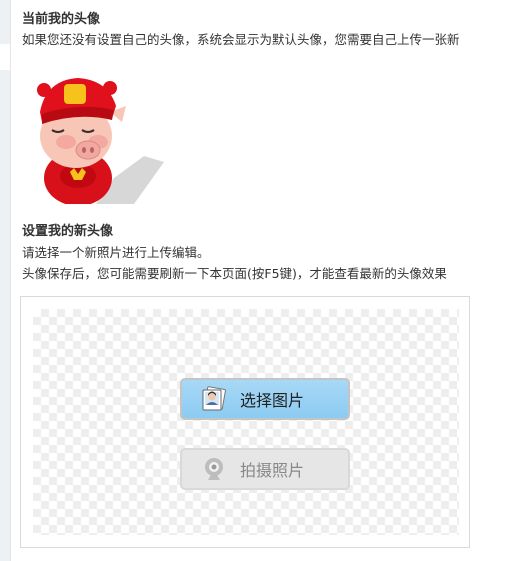 This screenshot has height=561, width=508. I want to click on new-avatar-title: 设置我的新头像, so click(68, 231).